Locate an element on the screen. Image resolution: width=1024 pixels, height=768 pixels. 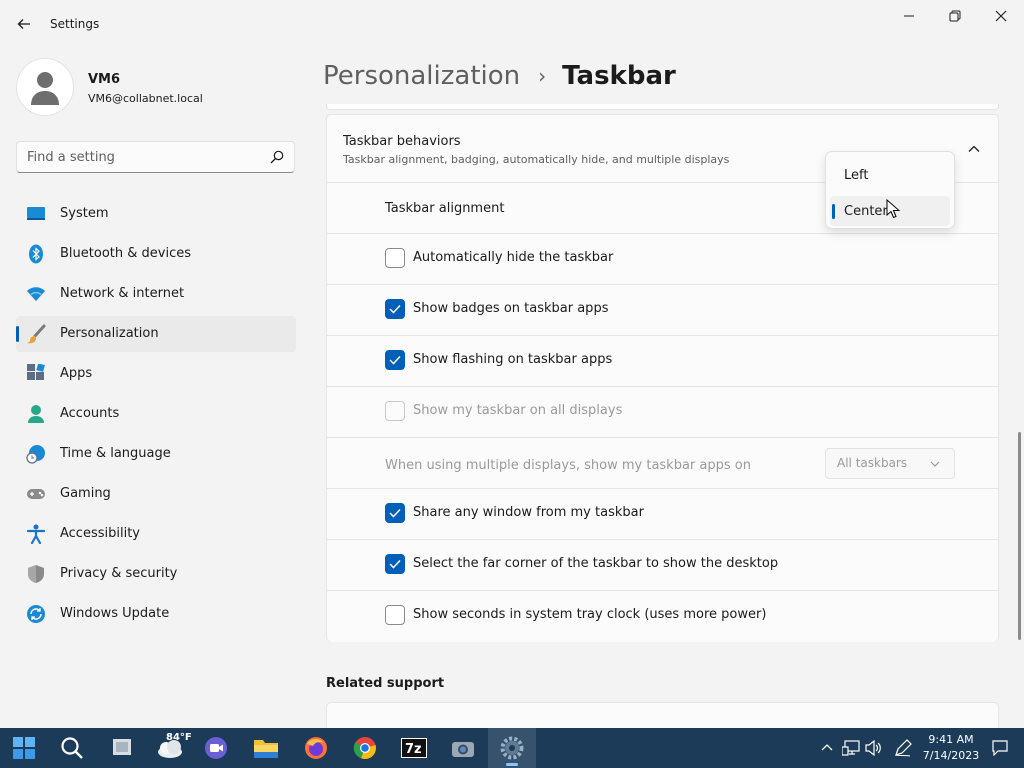
task-view-icon is located at coordinates (122, 747).